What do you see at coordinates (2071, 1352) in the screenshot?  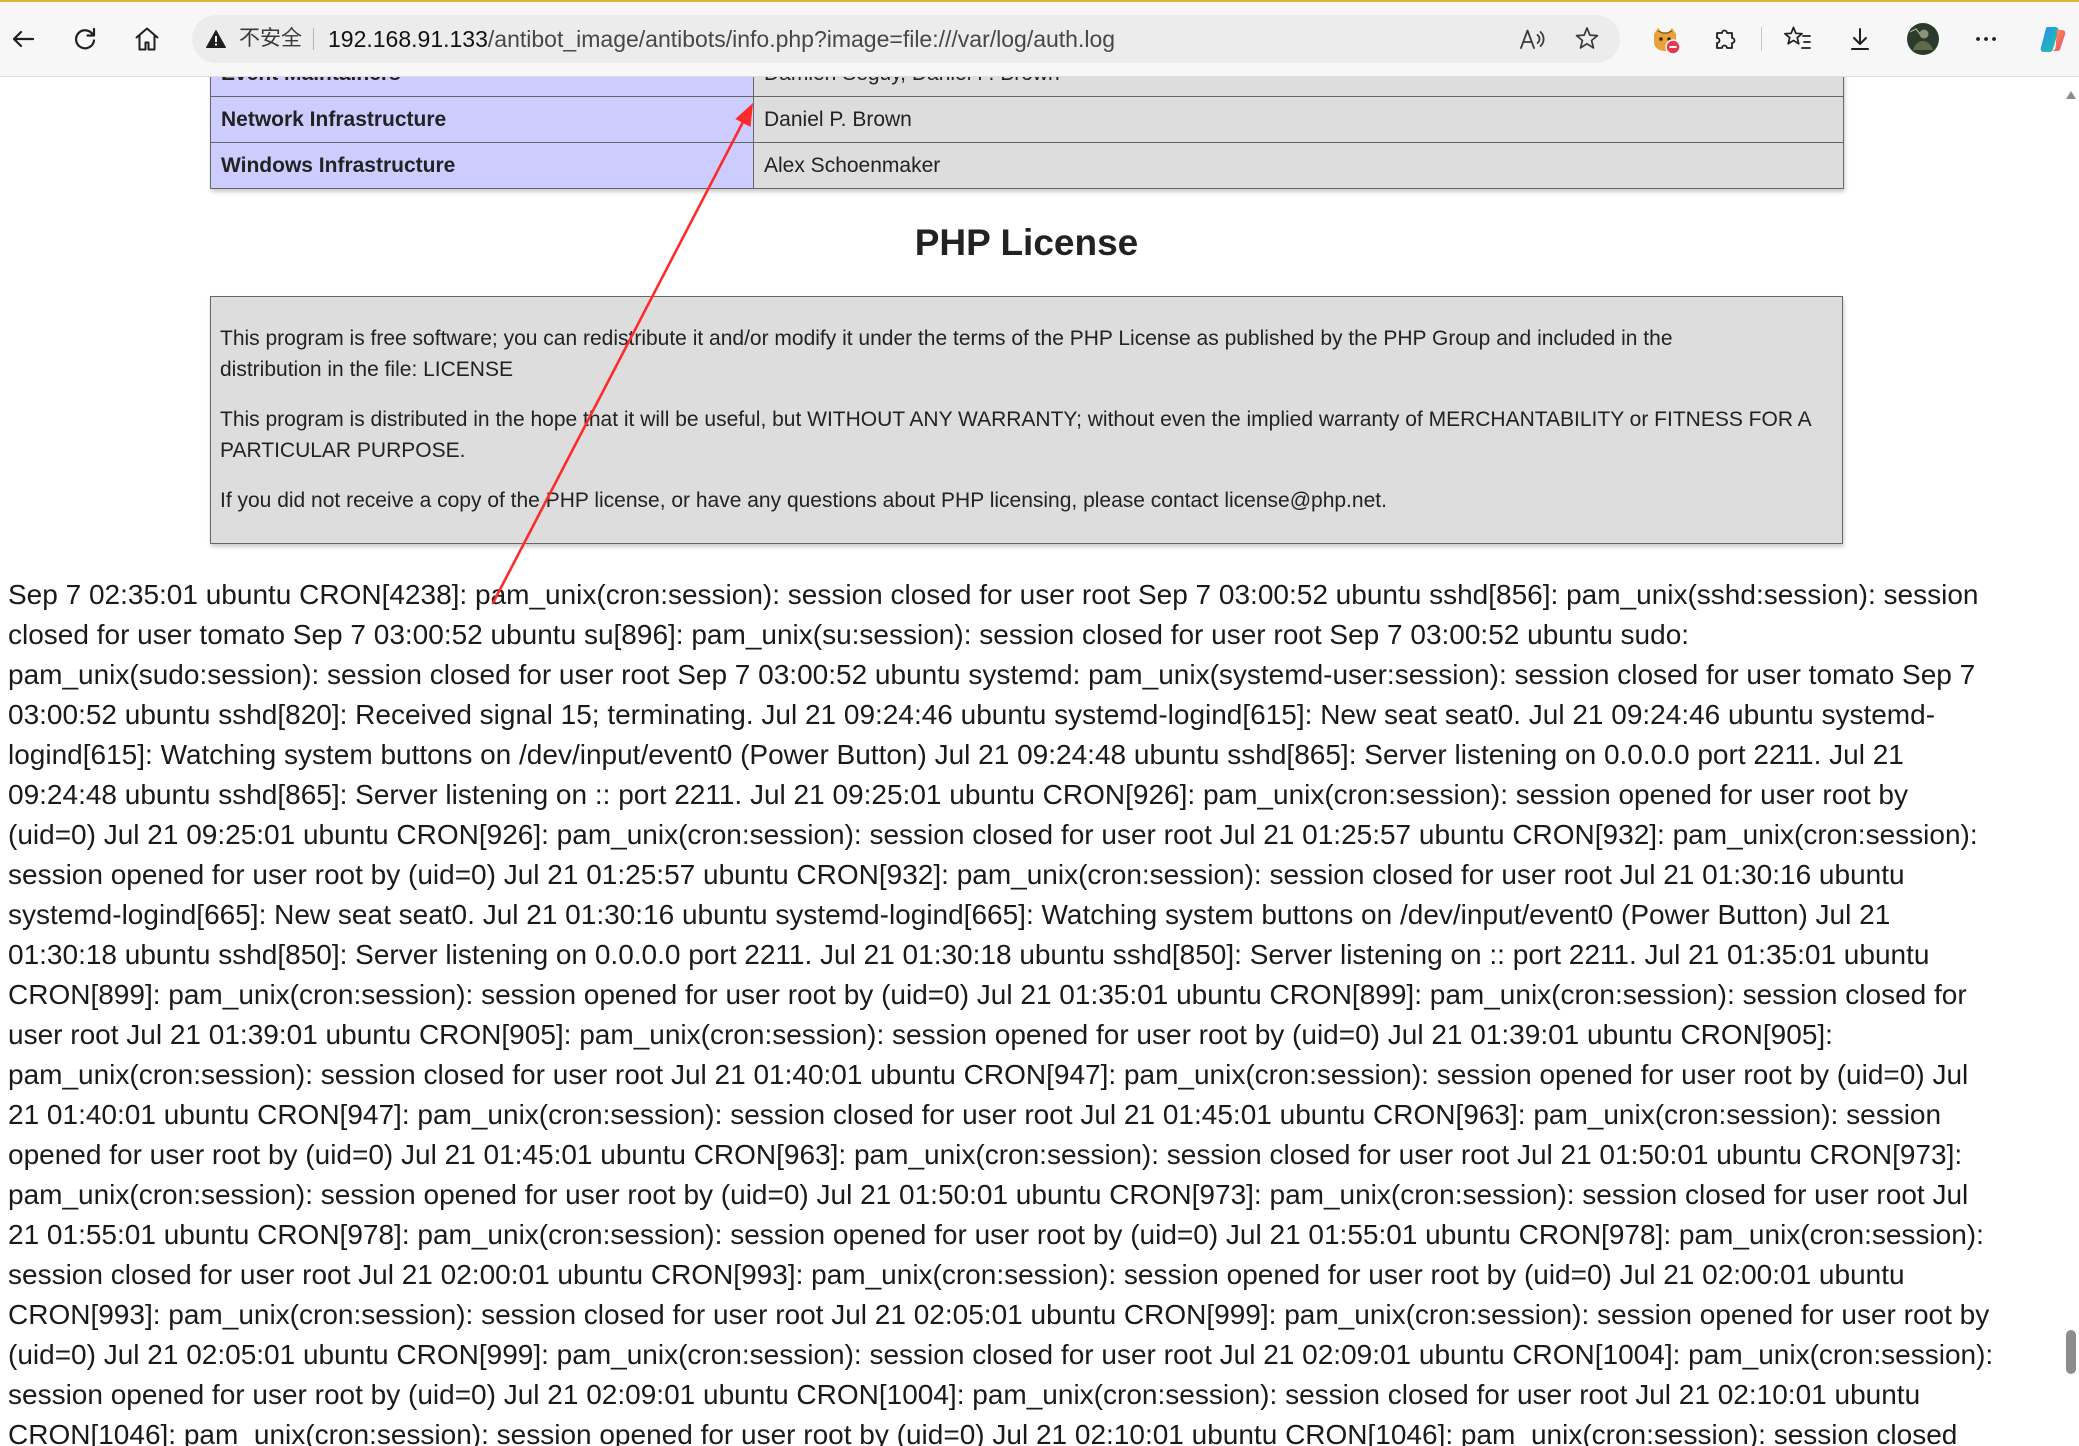 I see `scrollbar-thumb` at bounding box center [2071, 1352].